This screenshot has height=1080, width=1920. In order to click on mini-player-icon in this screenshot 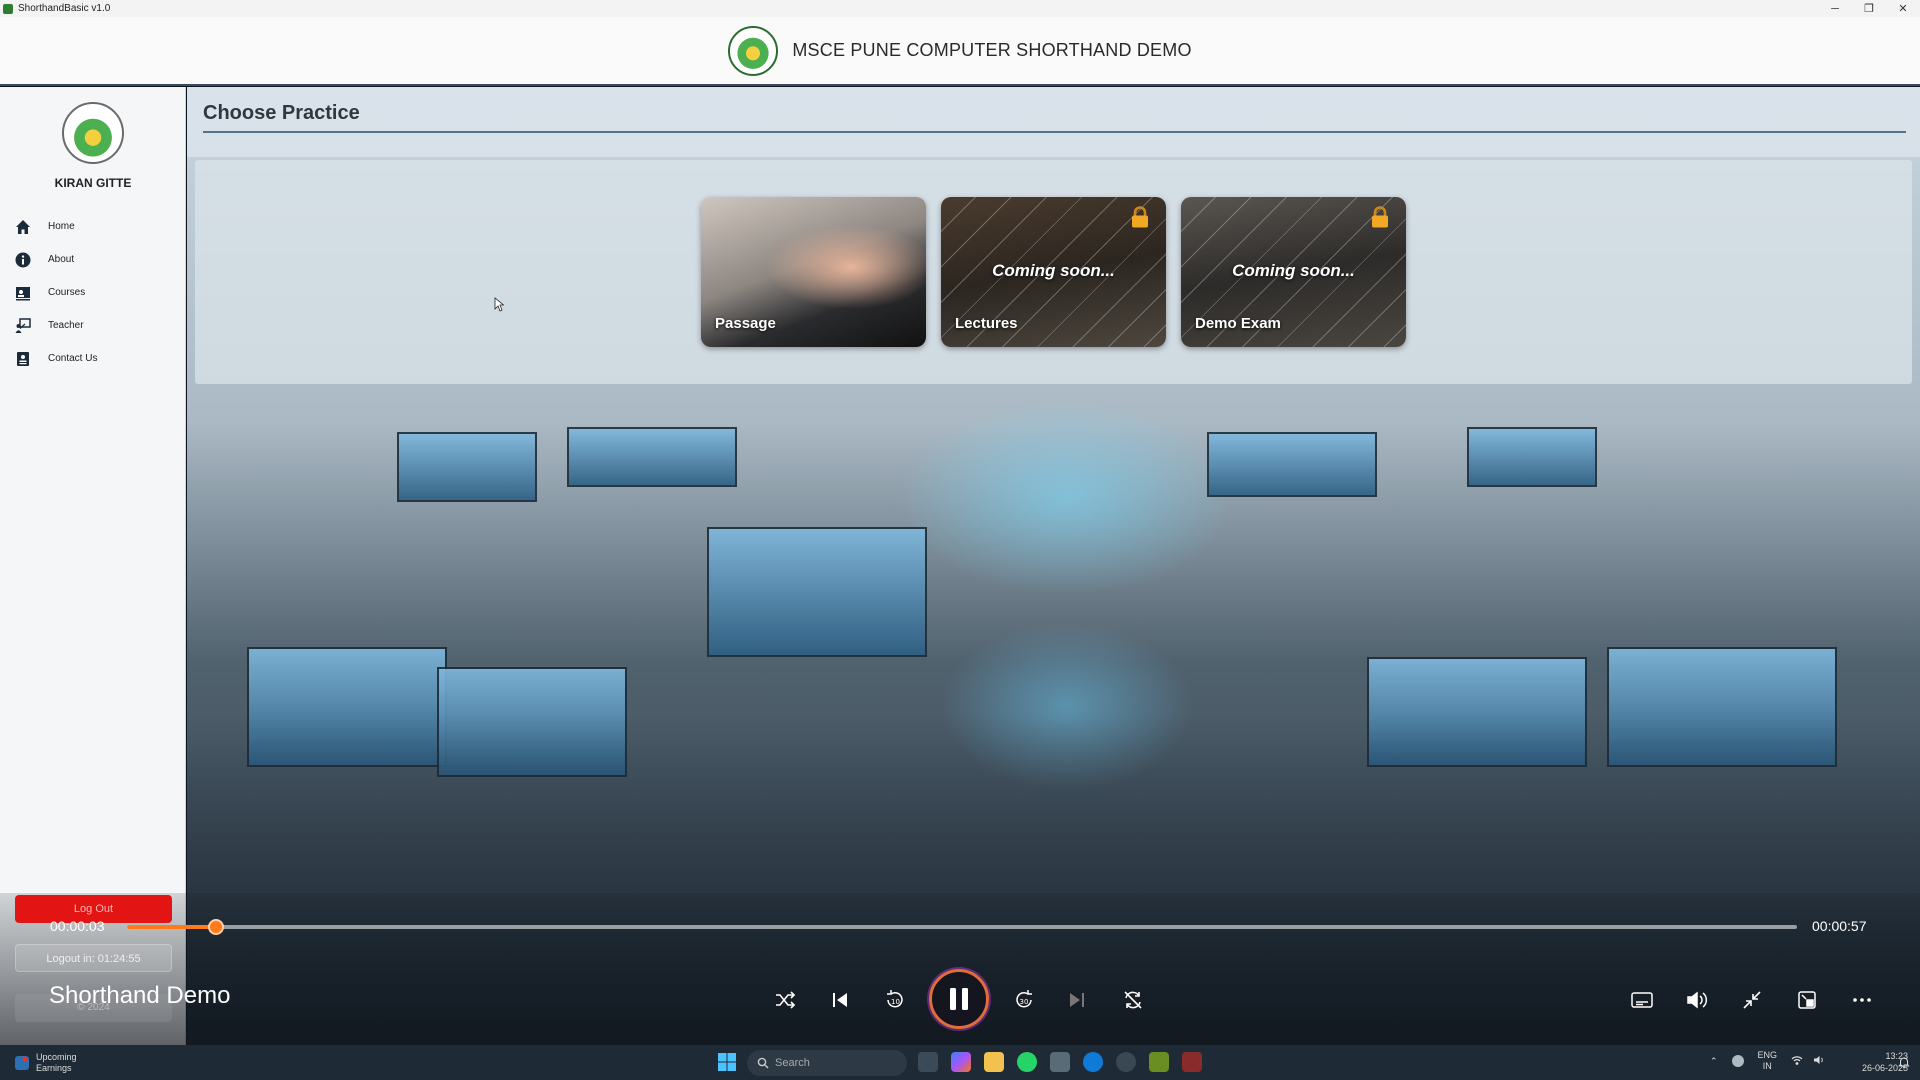, I will do `click(1807, 1000)`.